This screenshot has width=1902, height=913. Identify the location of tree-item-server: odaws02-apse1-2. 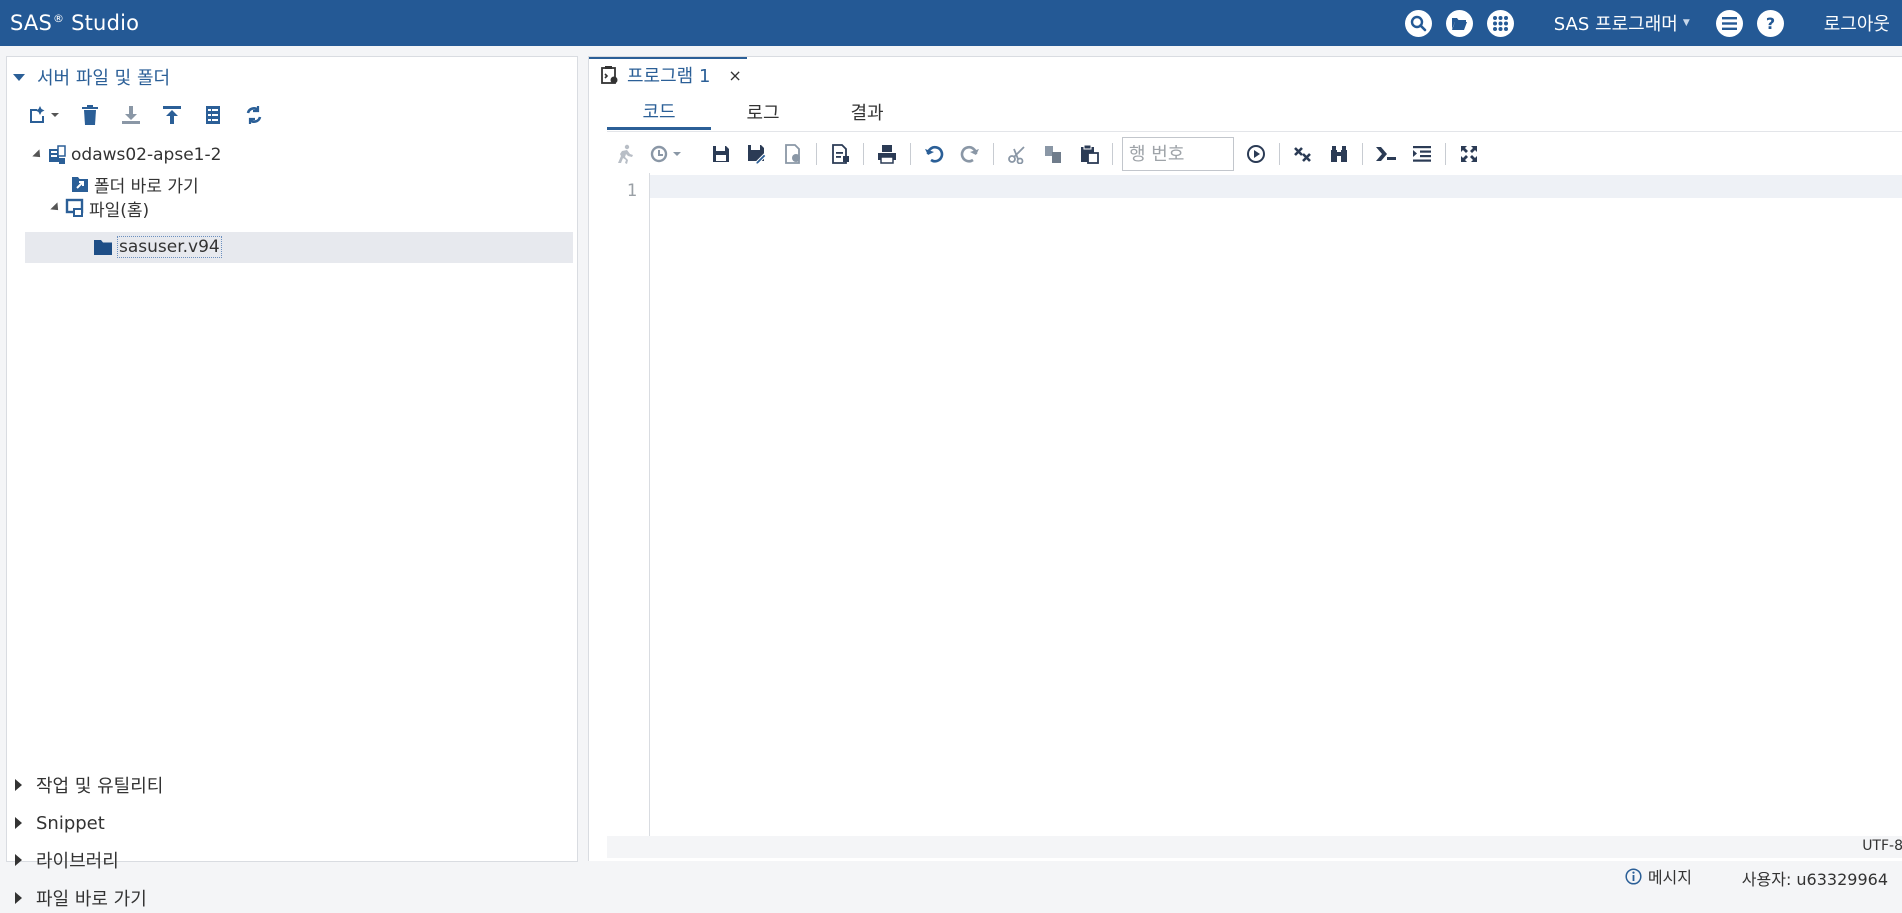
(127, 155).